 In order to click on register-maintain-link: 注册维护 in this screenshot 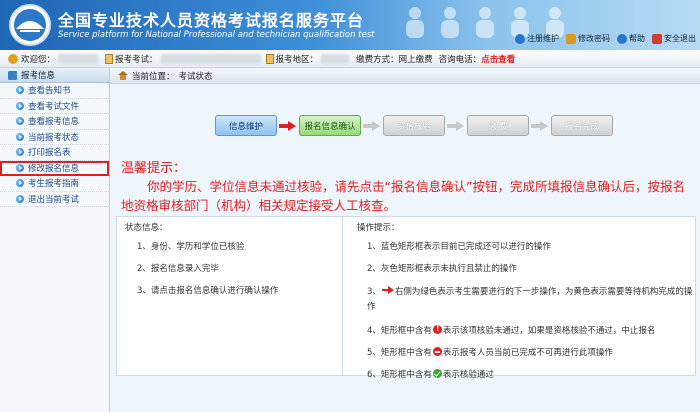, I will do `click(537, 38)`.